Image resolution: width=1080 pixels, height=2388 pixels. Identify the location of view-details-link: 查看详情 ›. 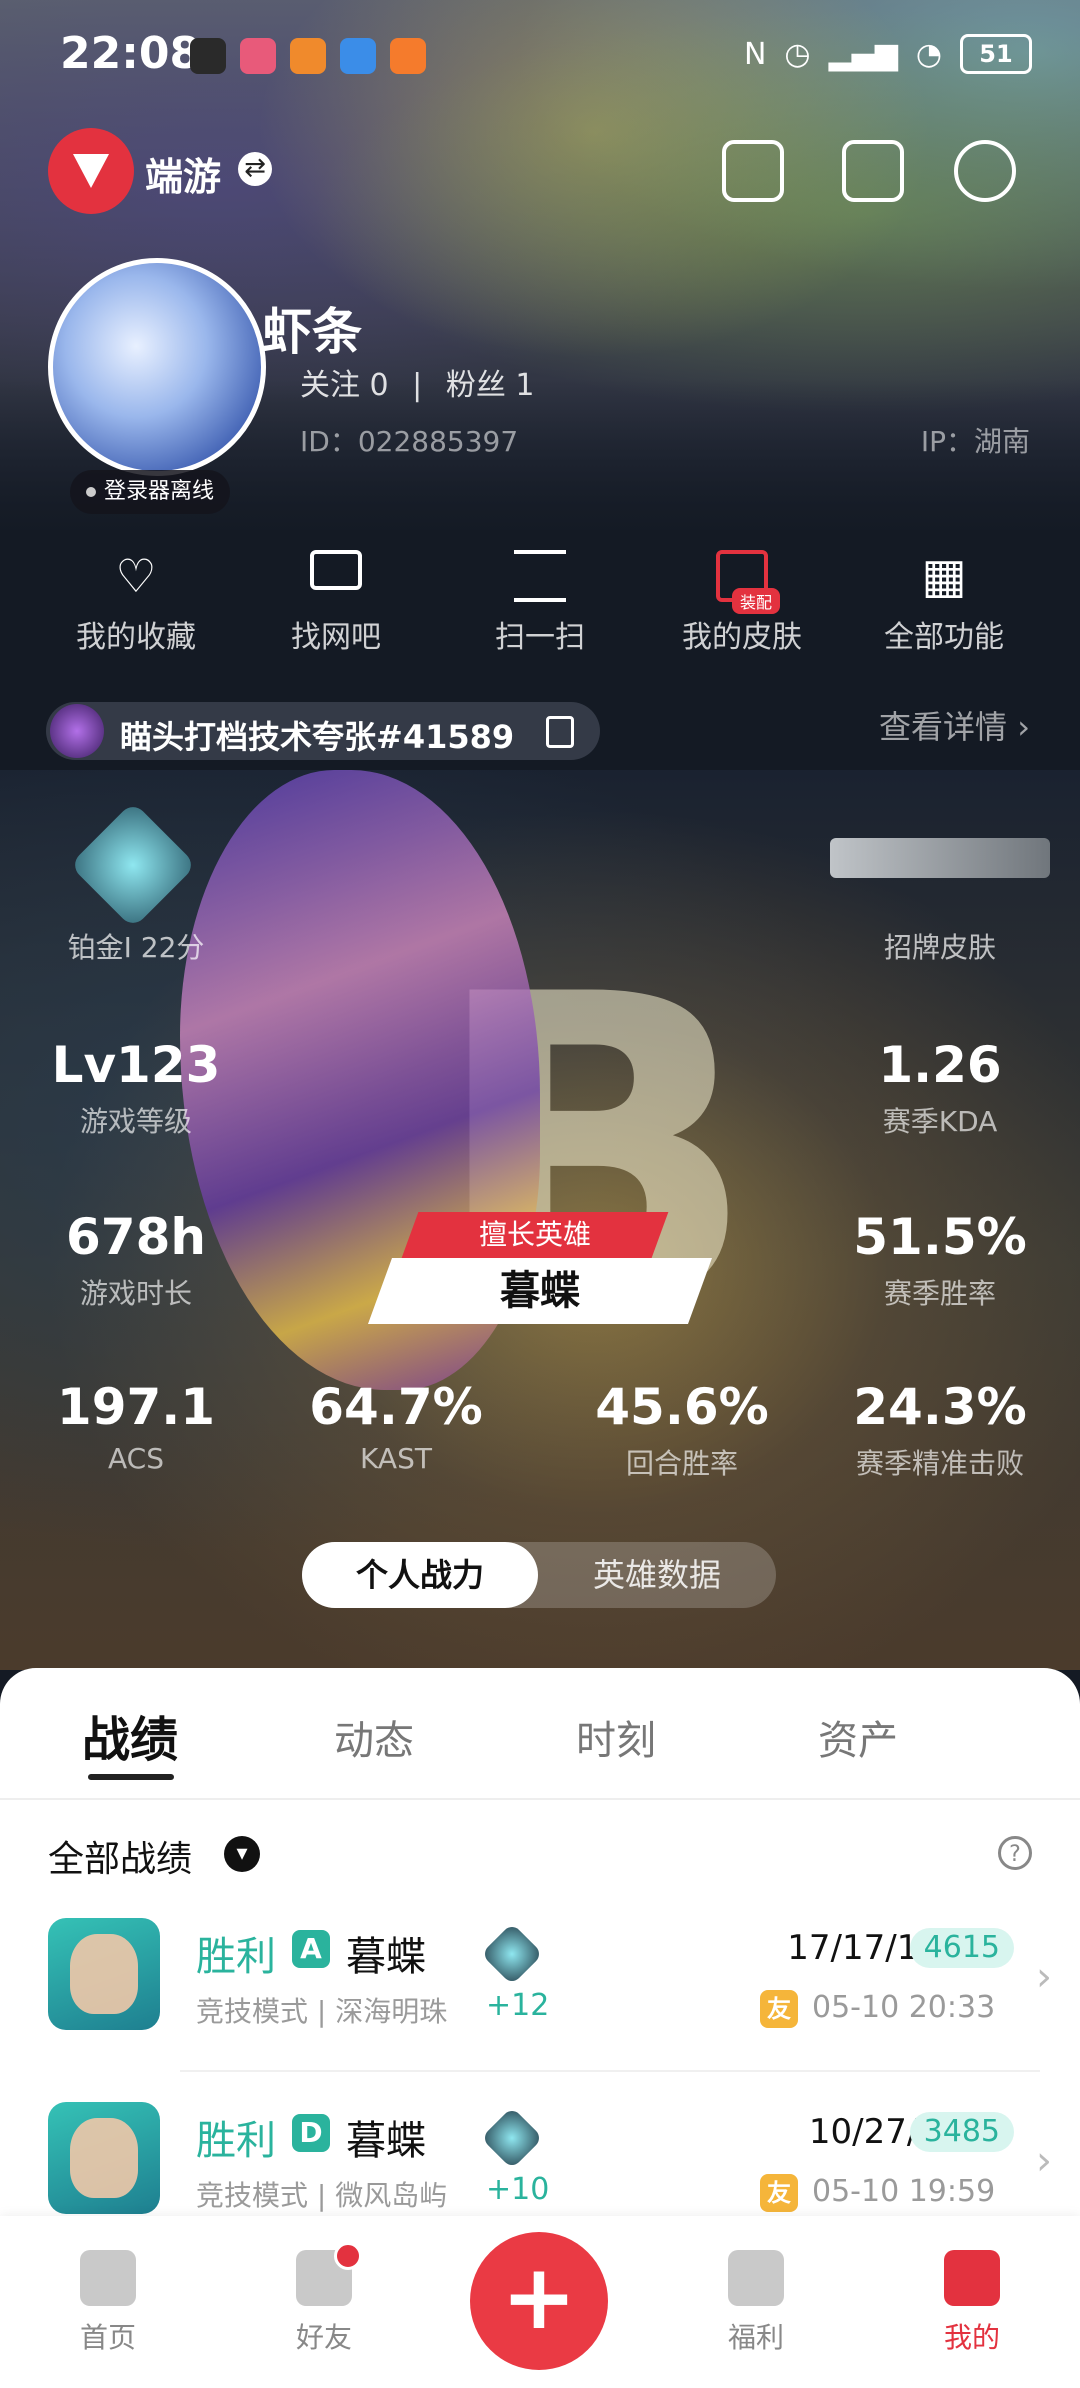
(954, 725).